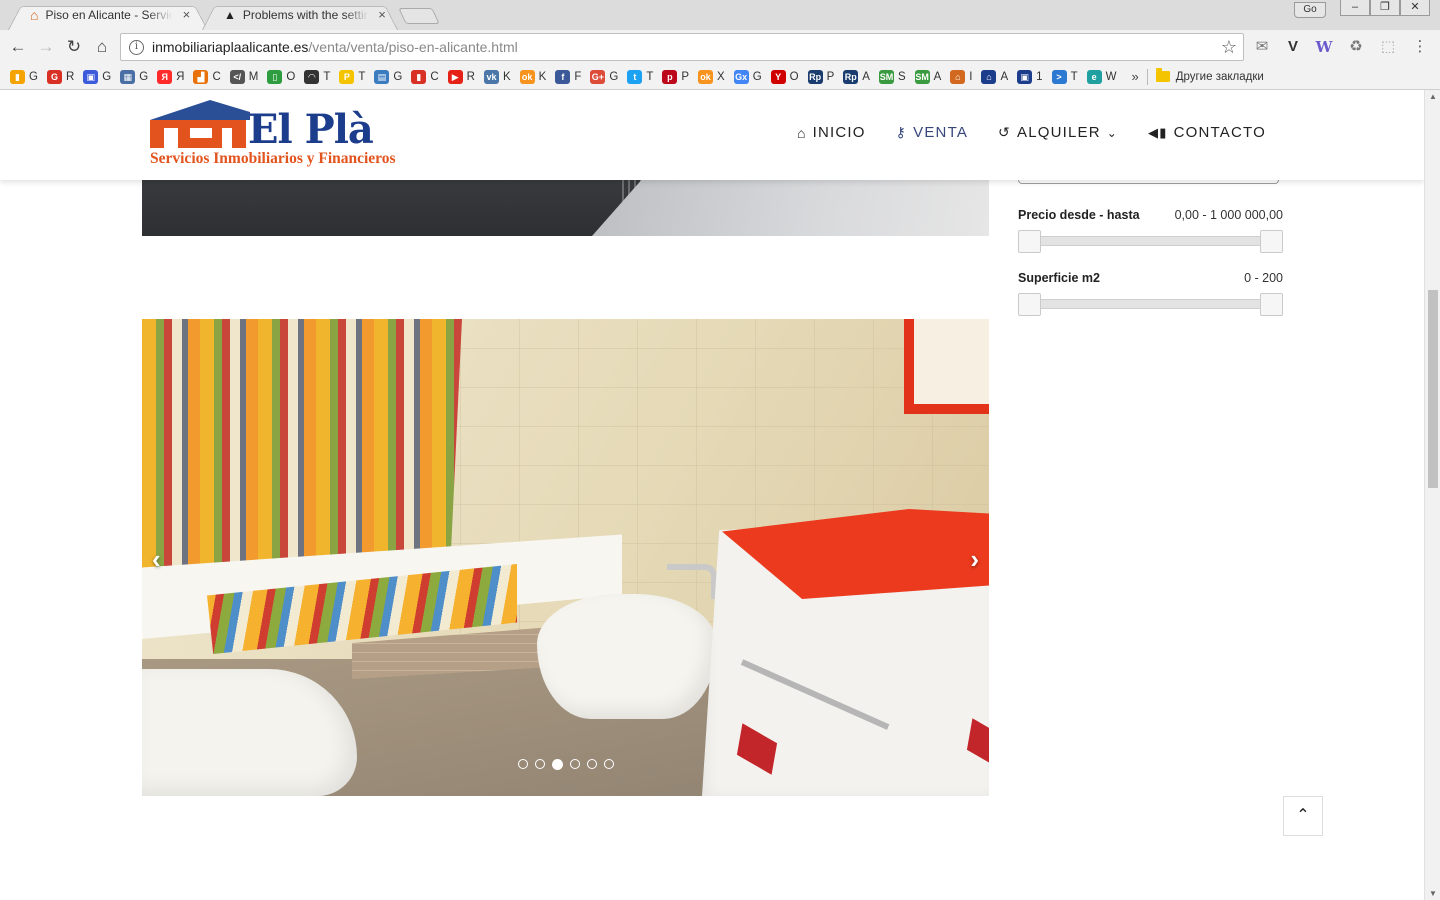  Describe the element at coordinates (1388, 47) in the screenshot. I see `pdf-extension-icon: ⬚` at that location.